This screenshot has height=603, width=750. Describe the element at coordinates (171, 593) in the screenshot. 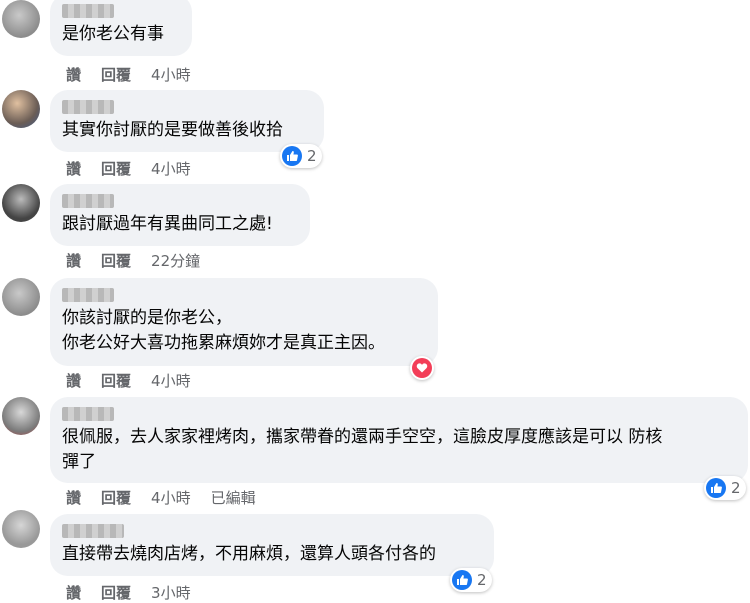

I see `timestamp: 3小時` at that location.